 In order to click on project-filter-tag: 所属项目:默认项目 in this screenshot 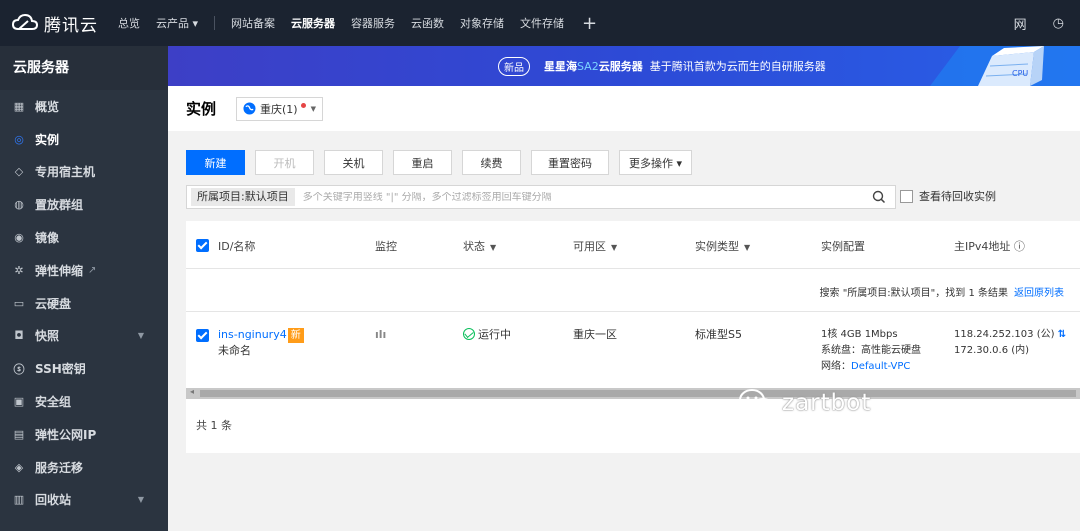, I will do `click(243, 197)`.